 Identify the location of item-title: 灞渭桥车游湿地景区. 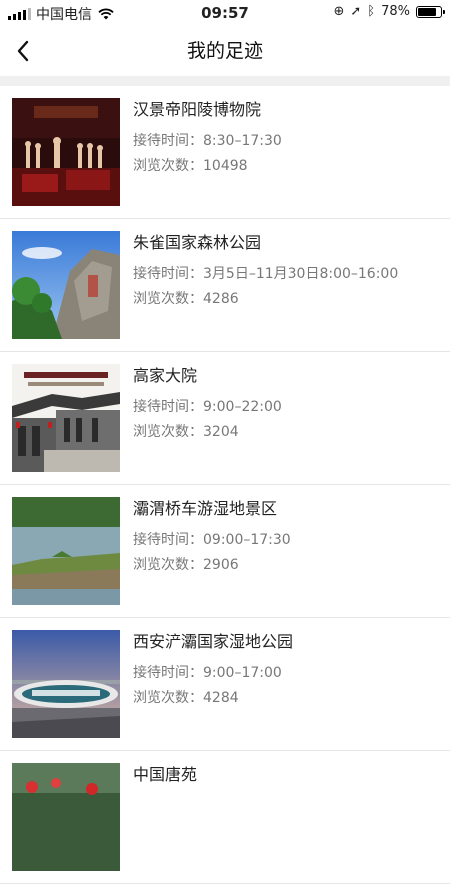
(205, 508).